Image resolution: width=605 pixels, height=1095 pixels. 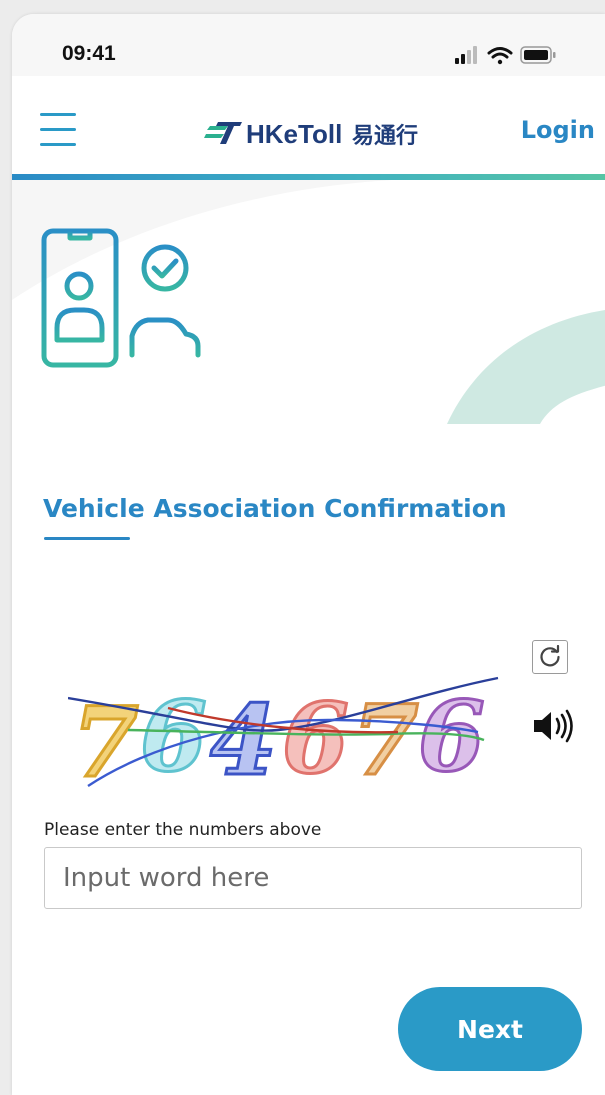 I want to click on status-icons, so click(x=515, y=58).